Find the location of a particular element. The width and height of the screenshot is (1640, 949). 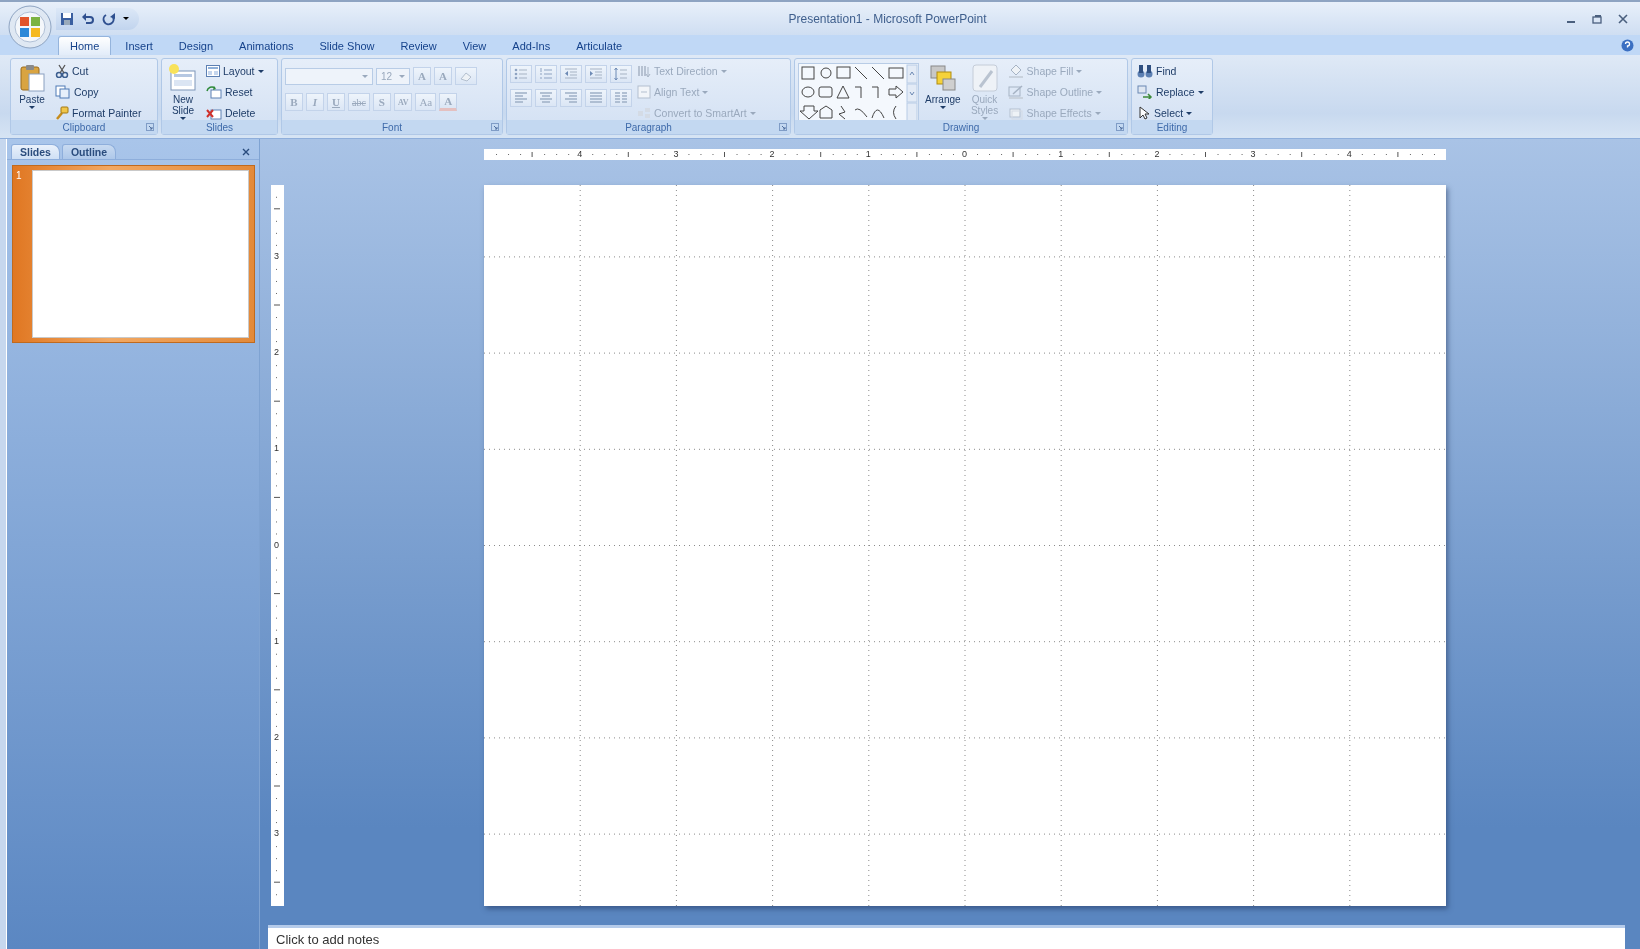

ribbon-tab: View is located at coordinates (474, 45).